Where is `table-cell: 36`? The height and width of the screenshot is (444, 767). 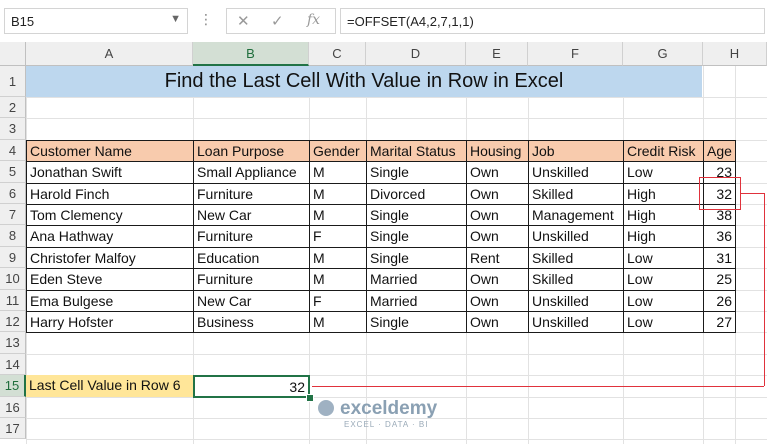
table-cell: 36 is located at coordinates (719, 236).